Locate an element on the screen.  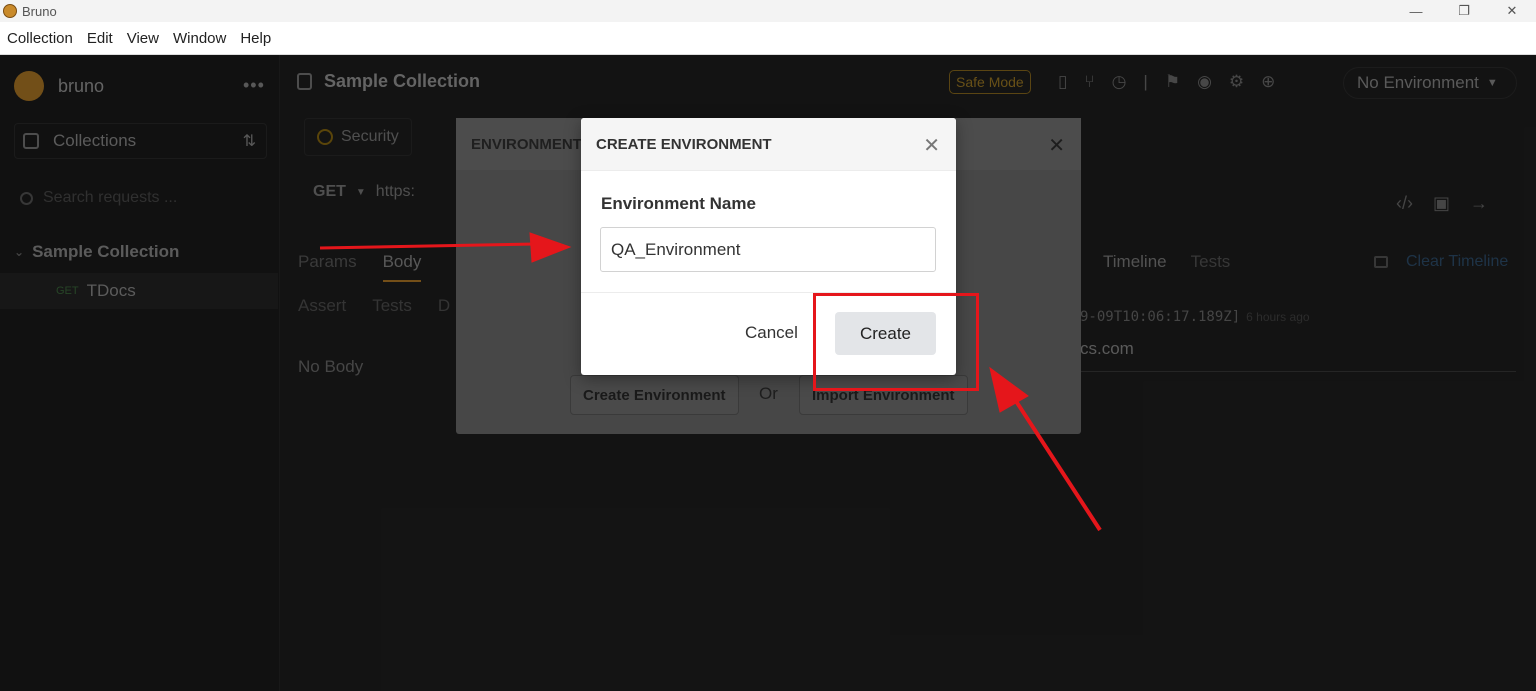
environment-modal-title: ENVIRONMENT is located at coordinates (526, 144).